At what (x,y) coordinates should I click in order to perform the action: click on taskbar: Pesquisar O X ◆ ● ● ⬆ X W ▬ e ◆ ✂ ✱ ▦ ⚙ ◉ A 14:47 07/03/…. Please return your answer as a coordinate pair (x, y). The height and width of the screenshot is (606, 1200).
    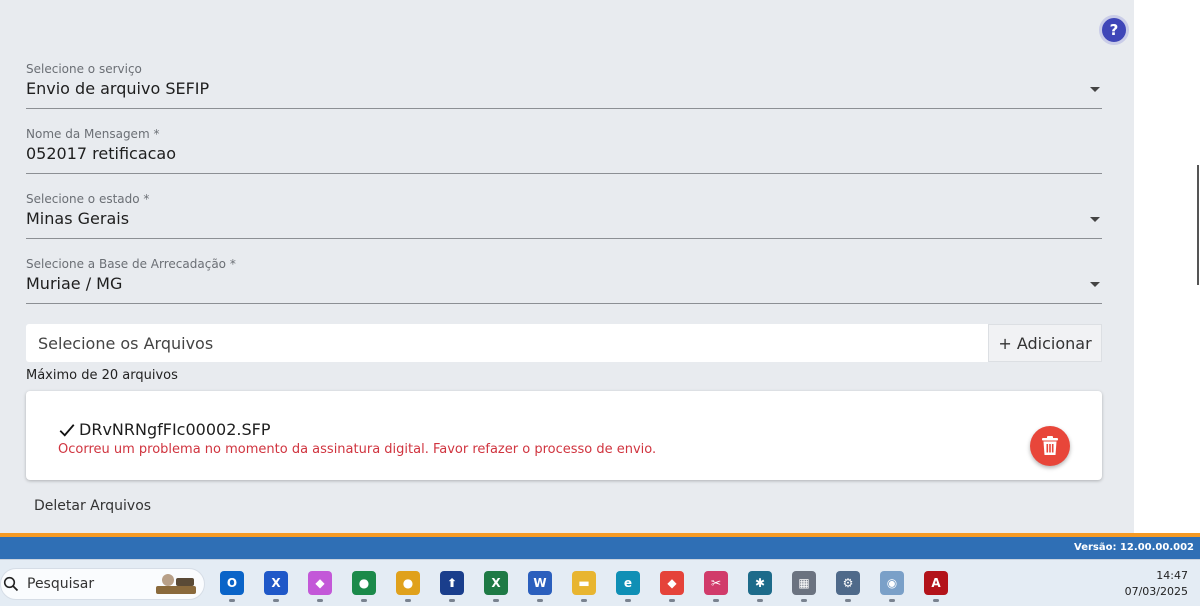
    Looking at the image, I should click on (600, 582).